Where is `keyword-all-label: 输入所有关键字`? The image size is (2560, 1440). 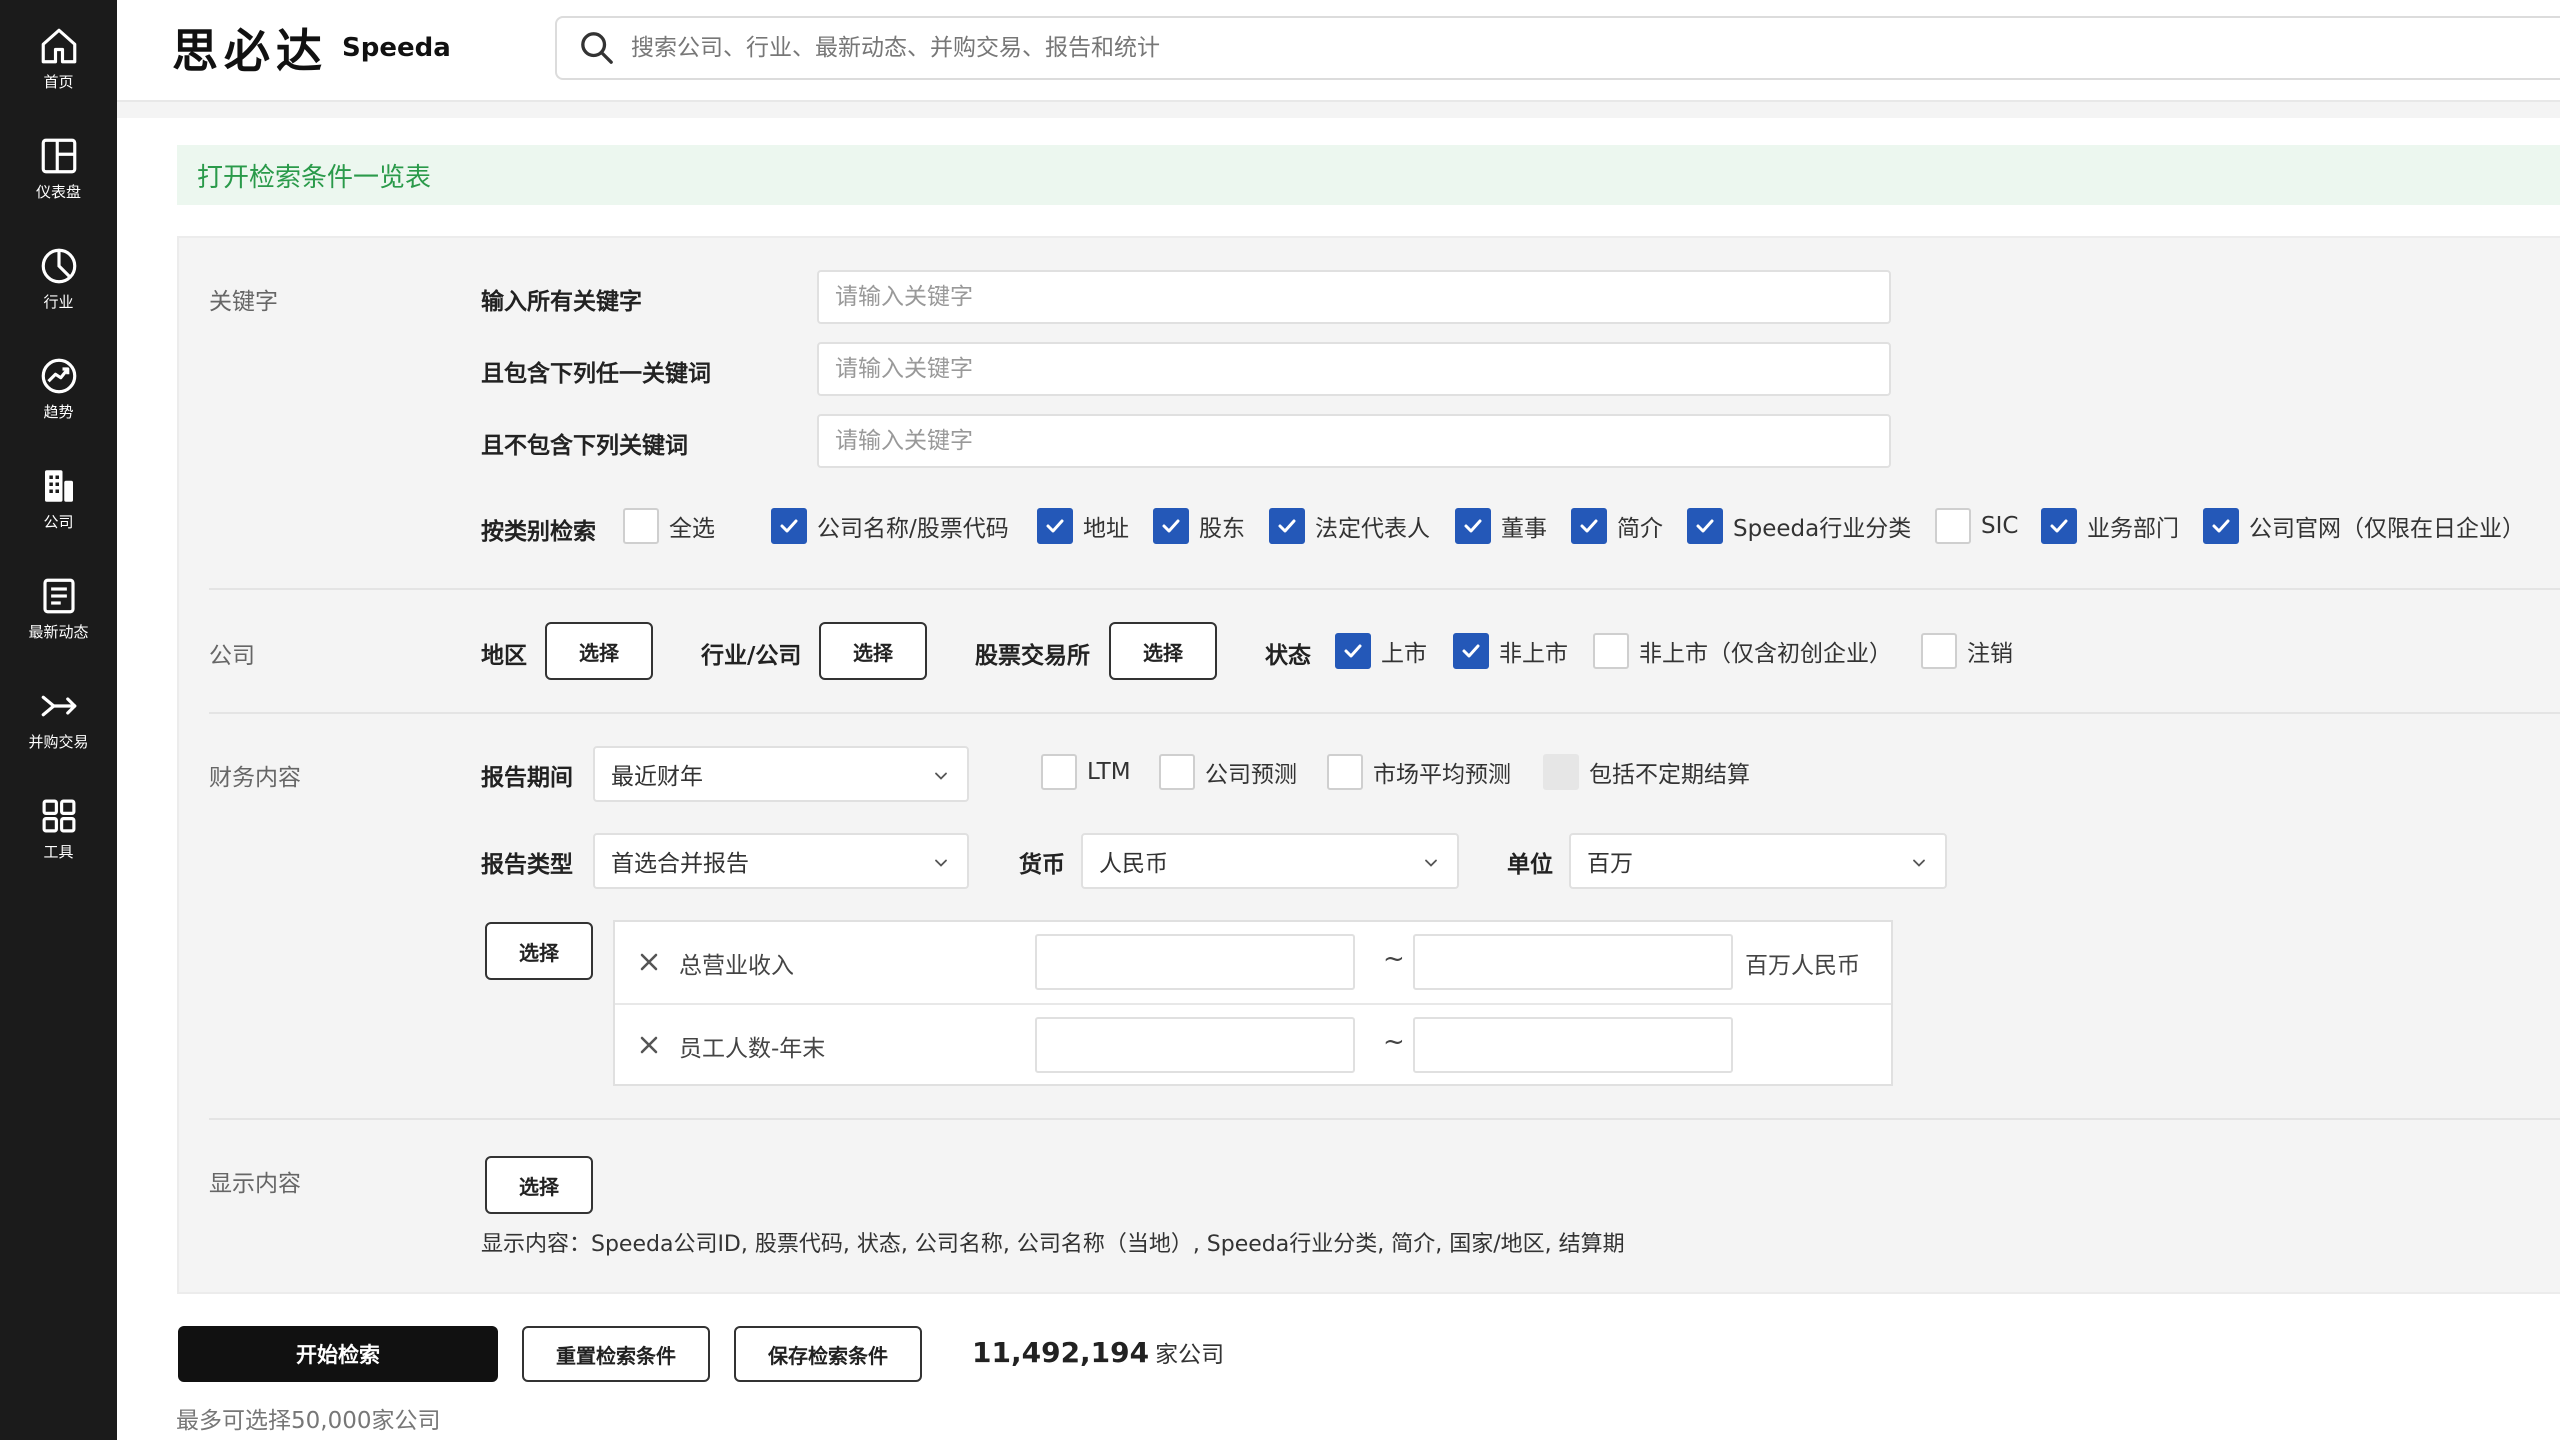
keyword-all-label: 输入所有关键字 is located at coordinates (561, 302).